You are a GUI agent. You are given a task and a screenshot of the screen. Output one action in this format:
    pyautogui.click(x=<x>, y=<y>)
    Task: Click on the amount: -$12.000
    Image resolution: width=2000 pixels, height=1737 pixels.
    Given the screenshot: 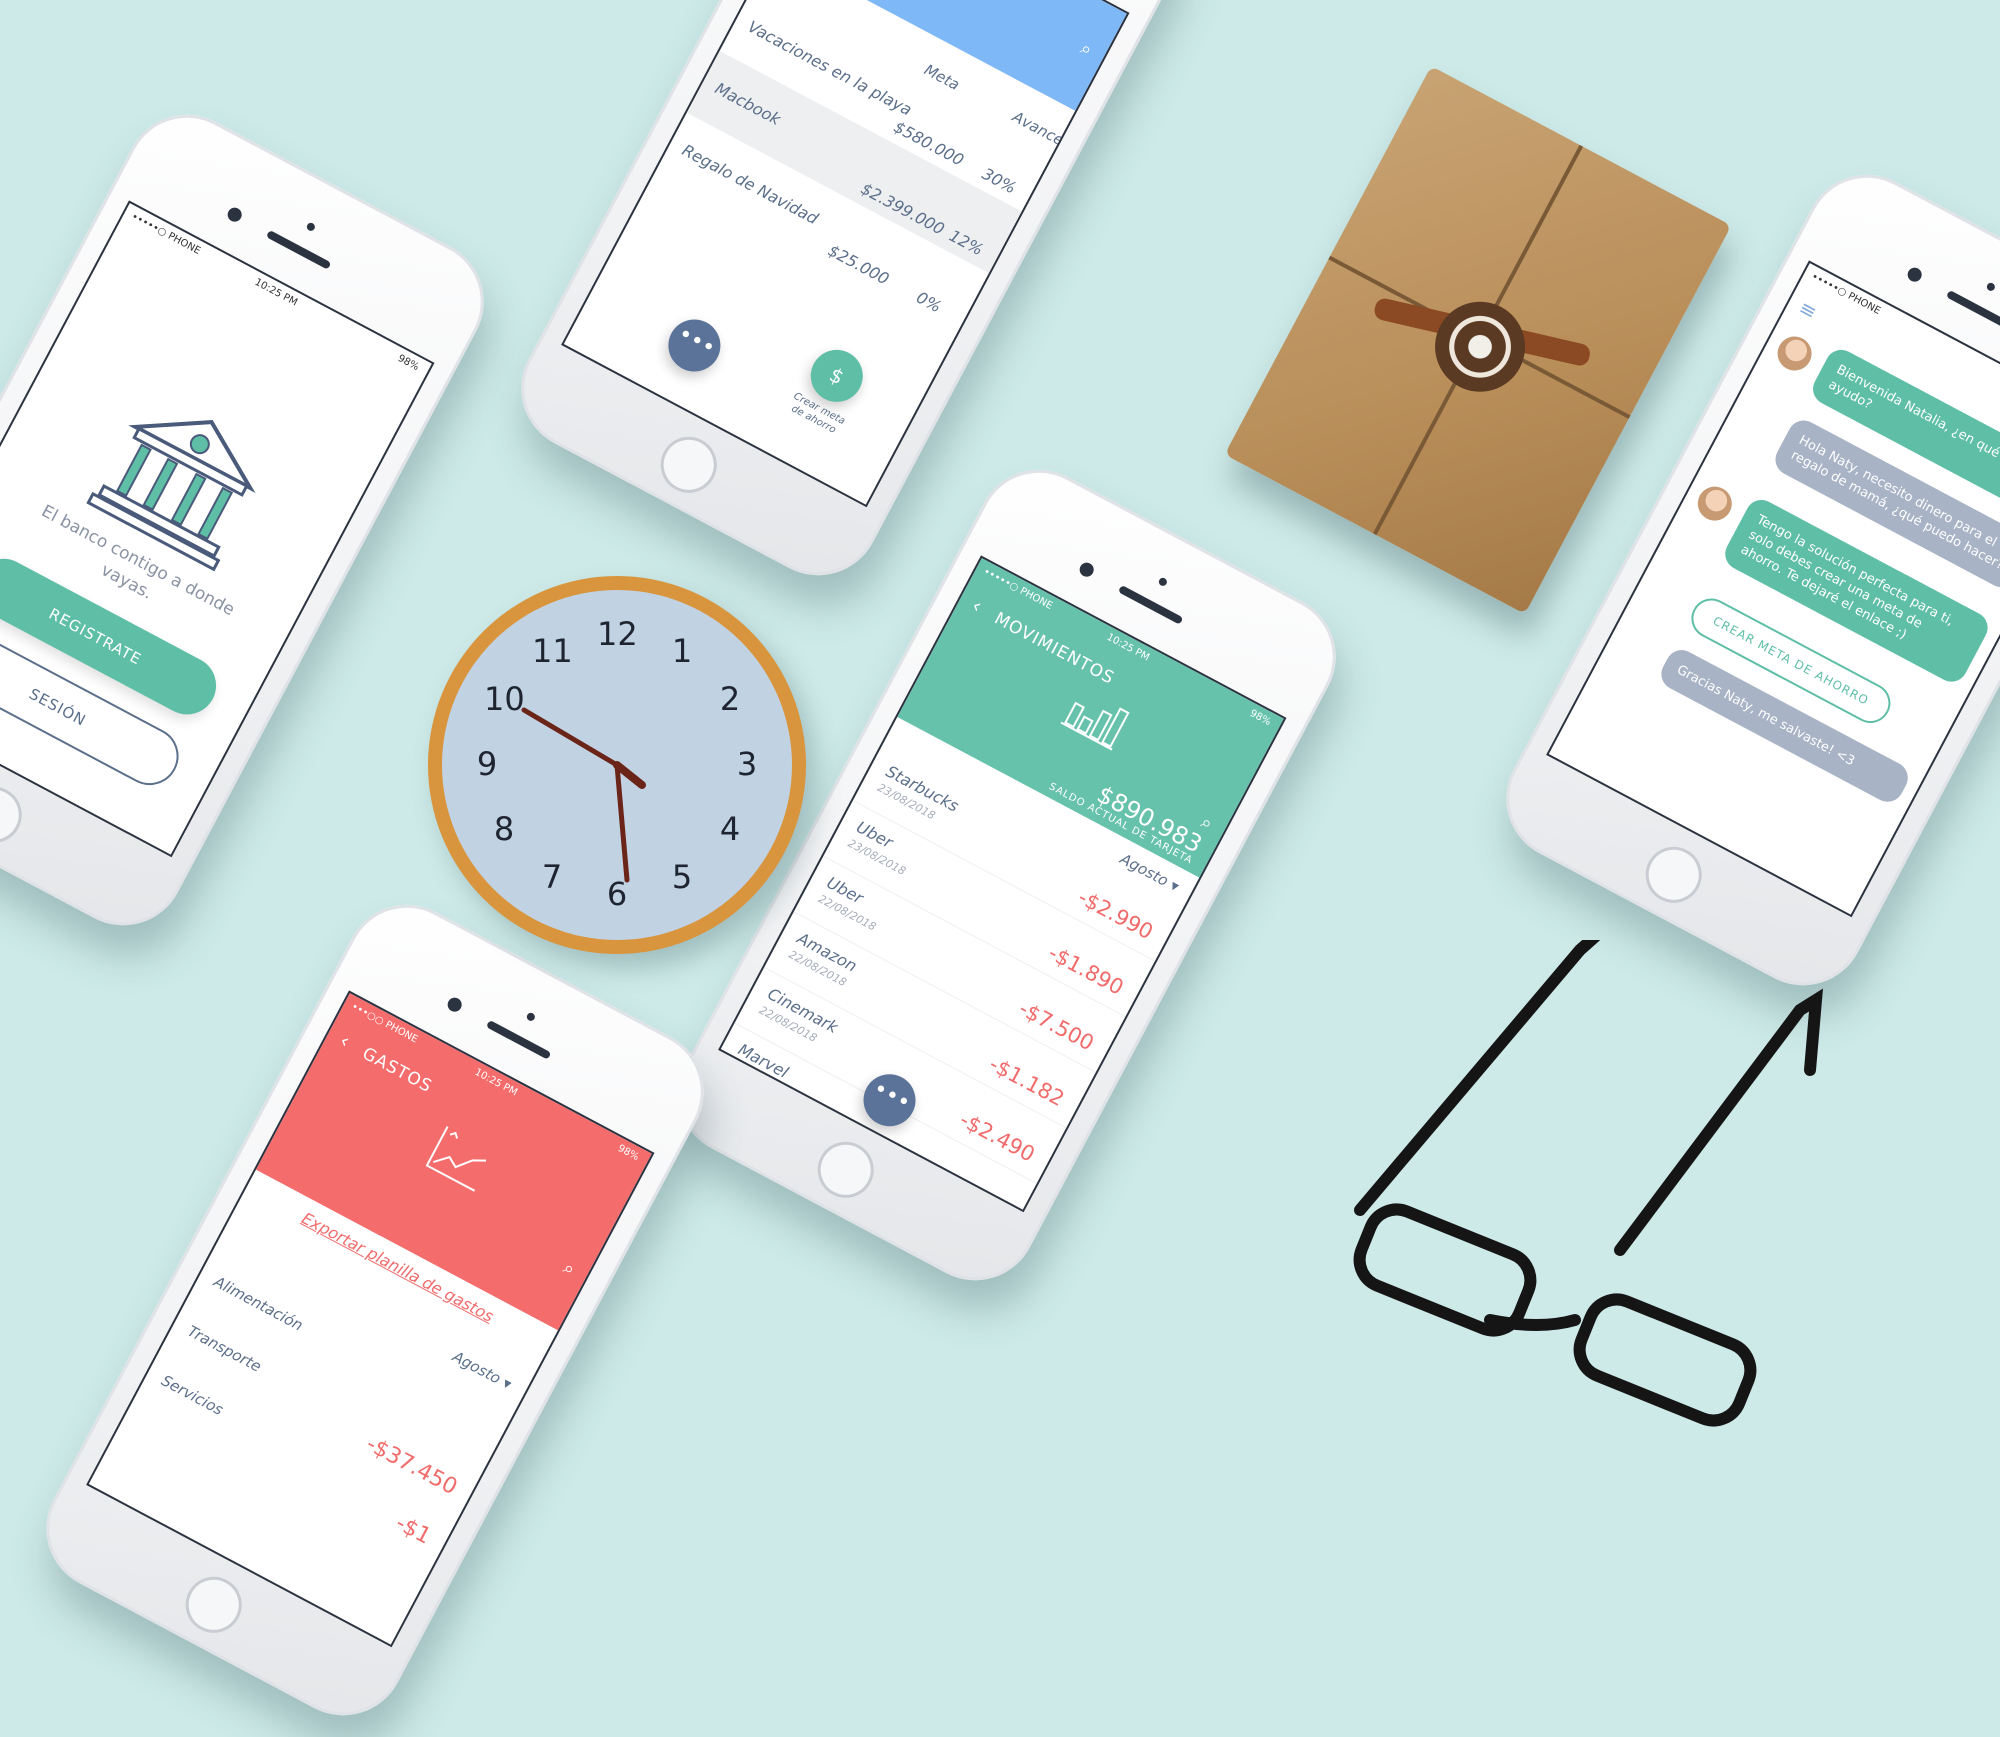 What is the action you would take?
    pyautogui.click(x=962, y=1184)
    